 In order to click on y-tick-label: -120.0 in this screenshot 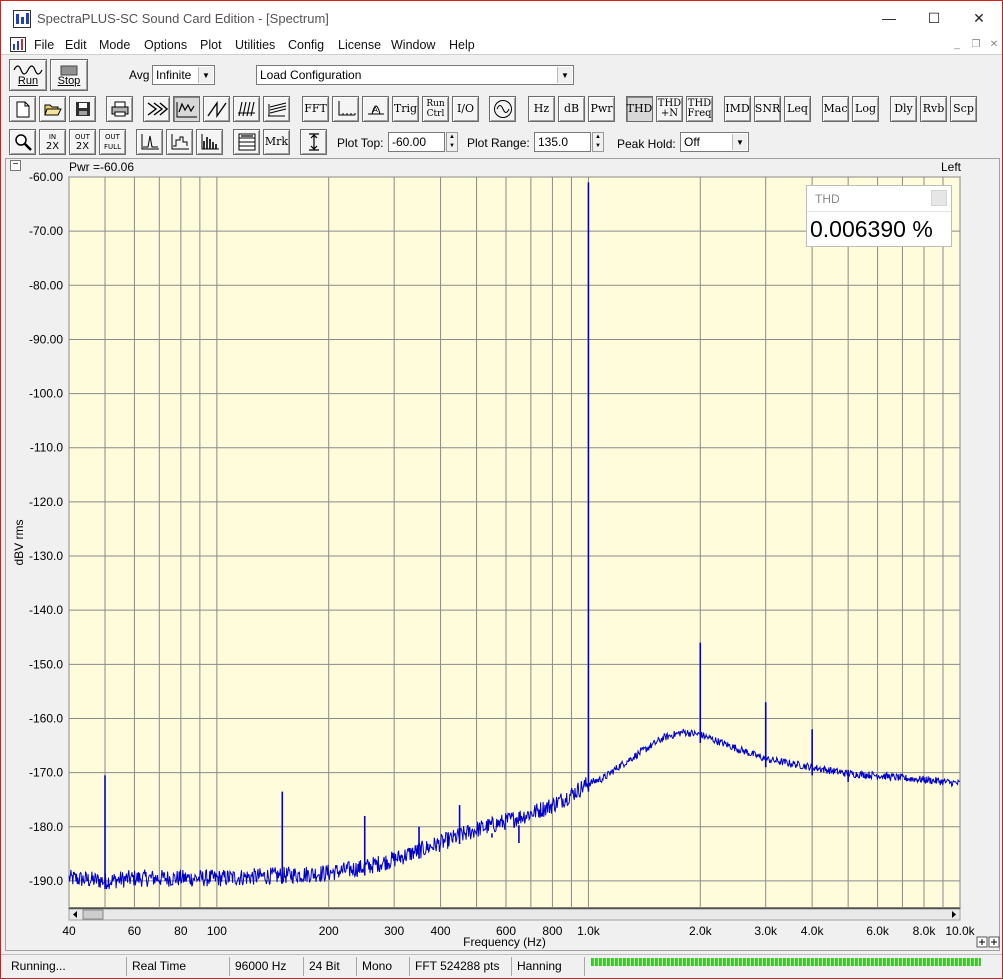, I will do `click(46, 502)`.